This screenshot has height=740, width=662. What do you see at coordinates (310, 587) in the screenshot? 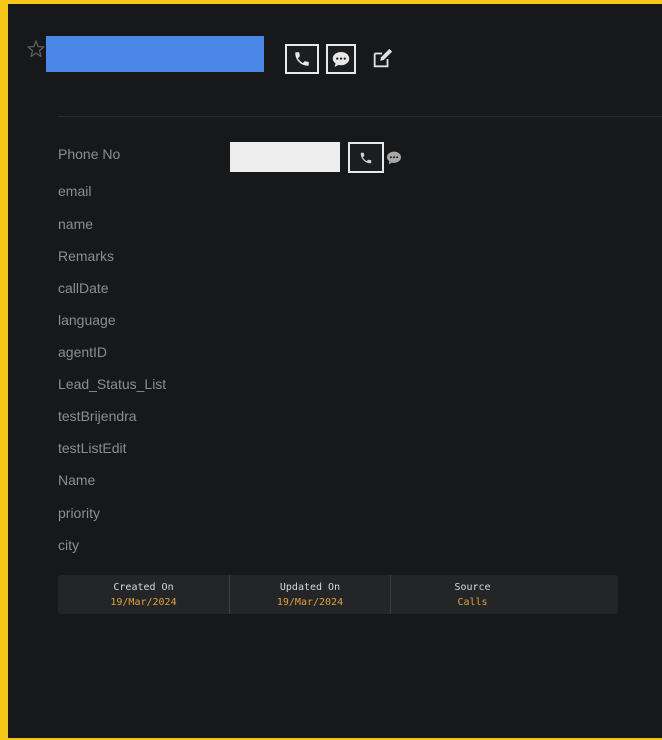
I see `updated-on-label: Updated On` at bounding box center [310, 587].